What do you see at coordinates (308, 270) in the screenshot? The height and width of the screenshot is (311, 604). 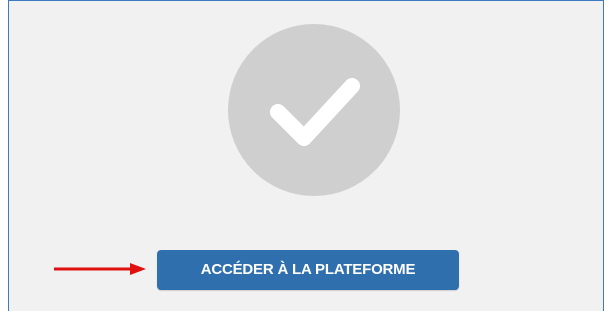 I see `access-platform-button: ACCÉDER À LA PLATEFORME` at bounding box center [308, 270].